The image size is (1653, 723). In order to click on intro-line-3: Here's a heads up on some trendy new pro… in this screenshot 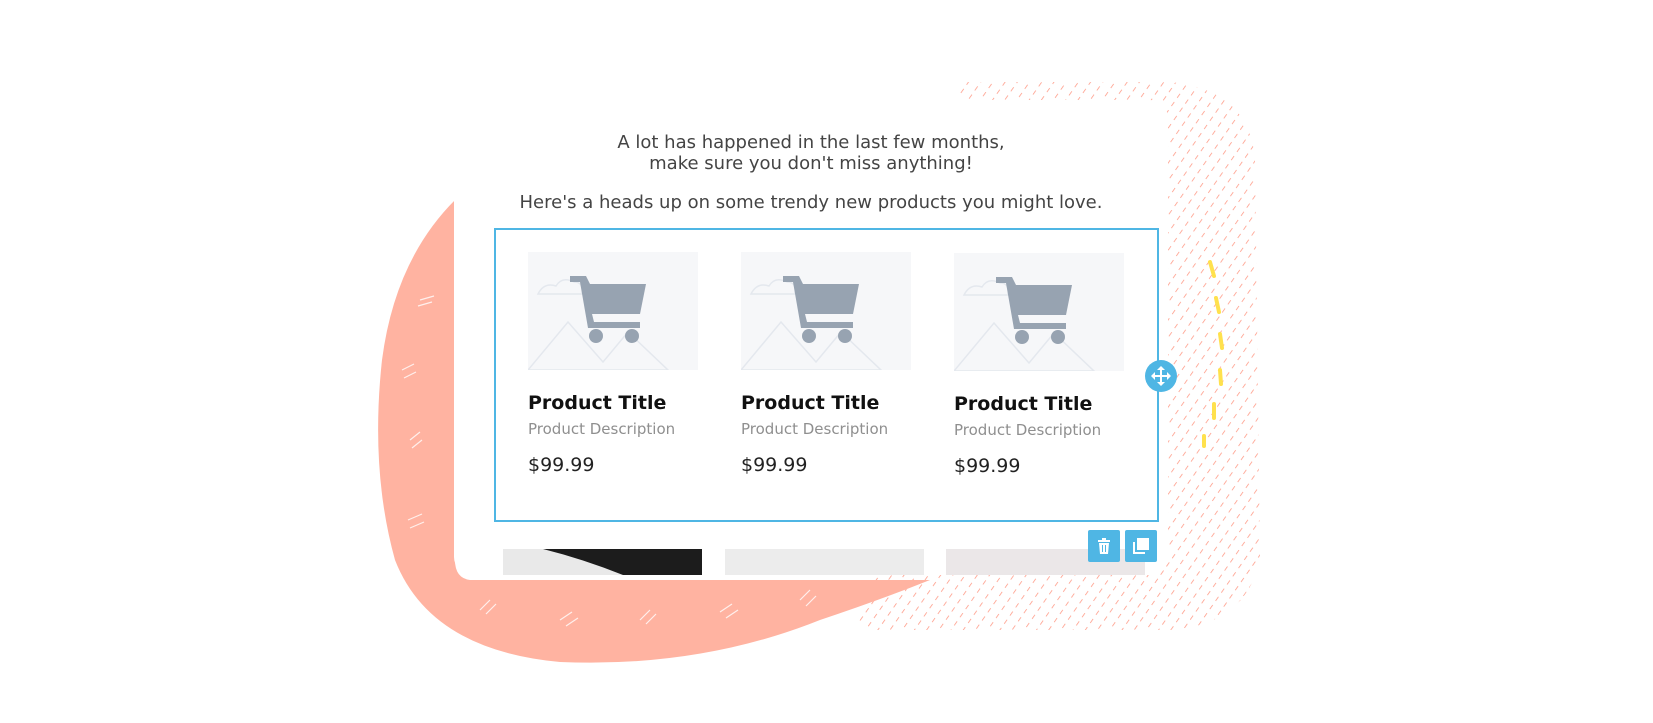, I will do `click(811, 202)`.